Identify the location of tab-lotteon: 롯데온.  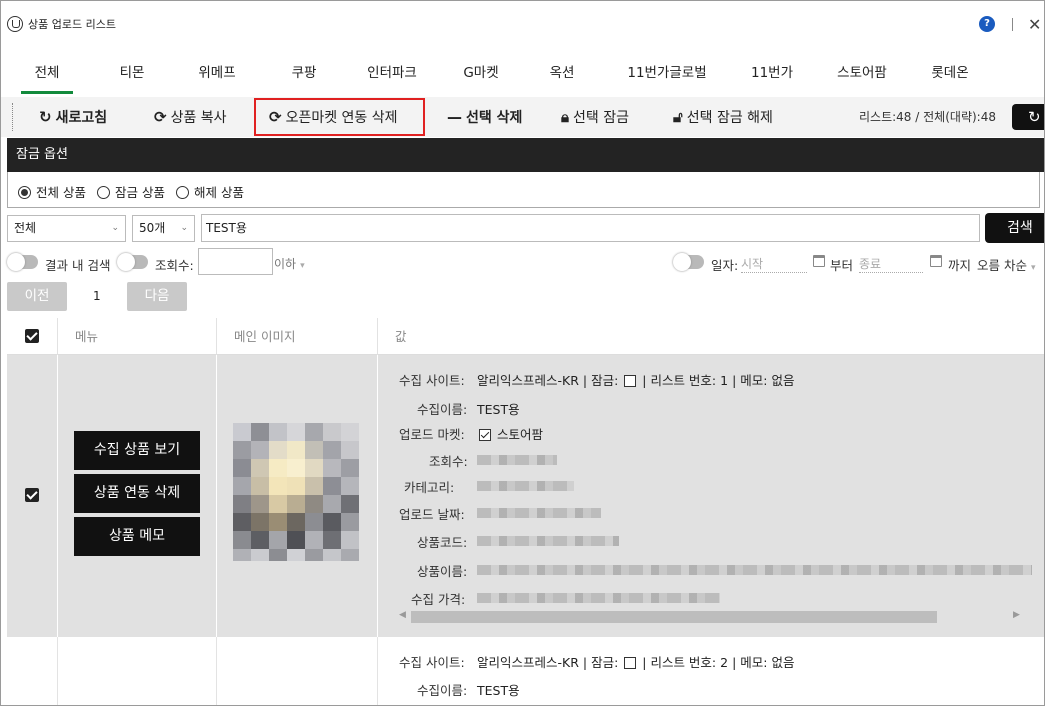
(950, 73).